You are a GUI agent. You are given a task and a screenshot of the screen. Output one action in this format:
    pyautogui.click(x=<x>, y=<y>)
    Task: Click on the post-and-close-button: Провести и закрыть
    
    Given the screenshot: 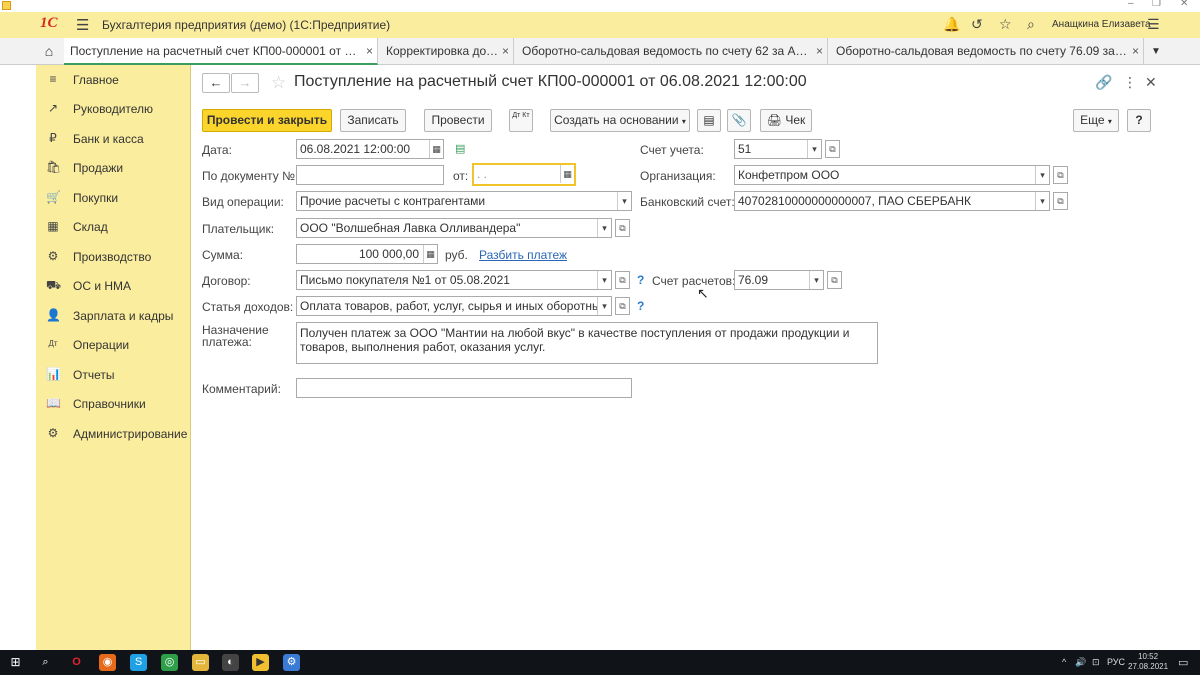 What is the action you would take?
    pyautogui.click(x=267, y=120)
    